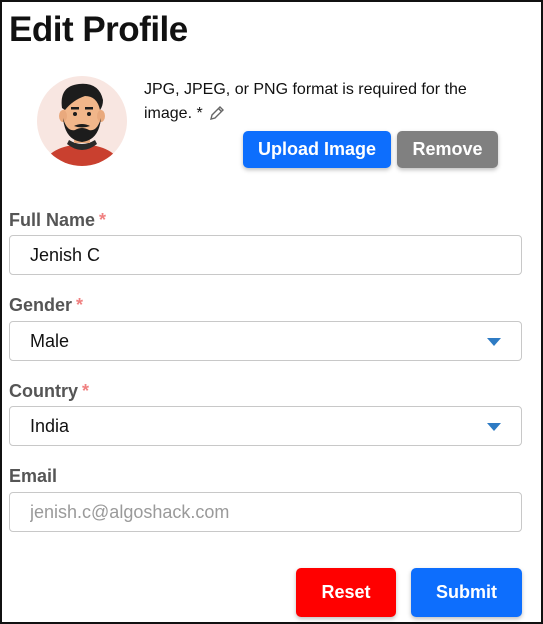  I want to click on avatar-illustration, so click(82, 121).